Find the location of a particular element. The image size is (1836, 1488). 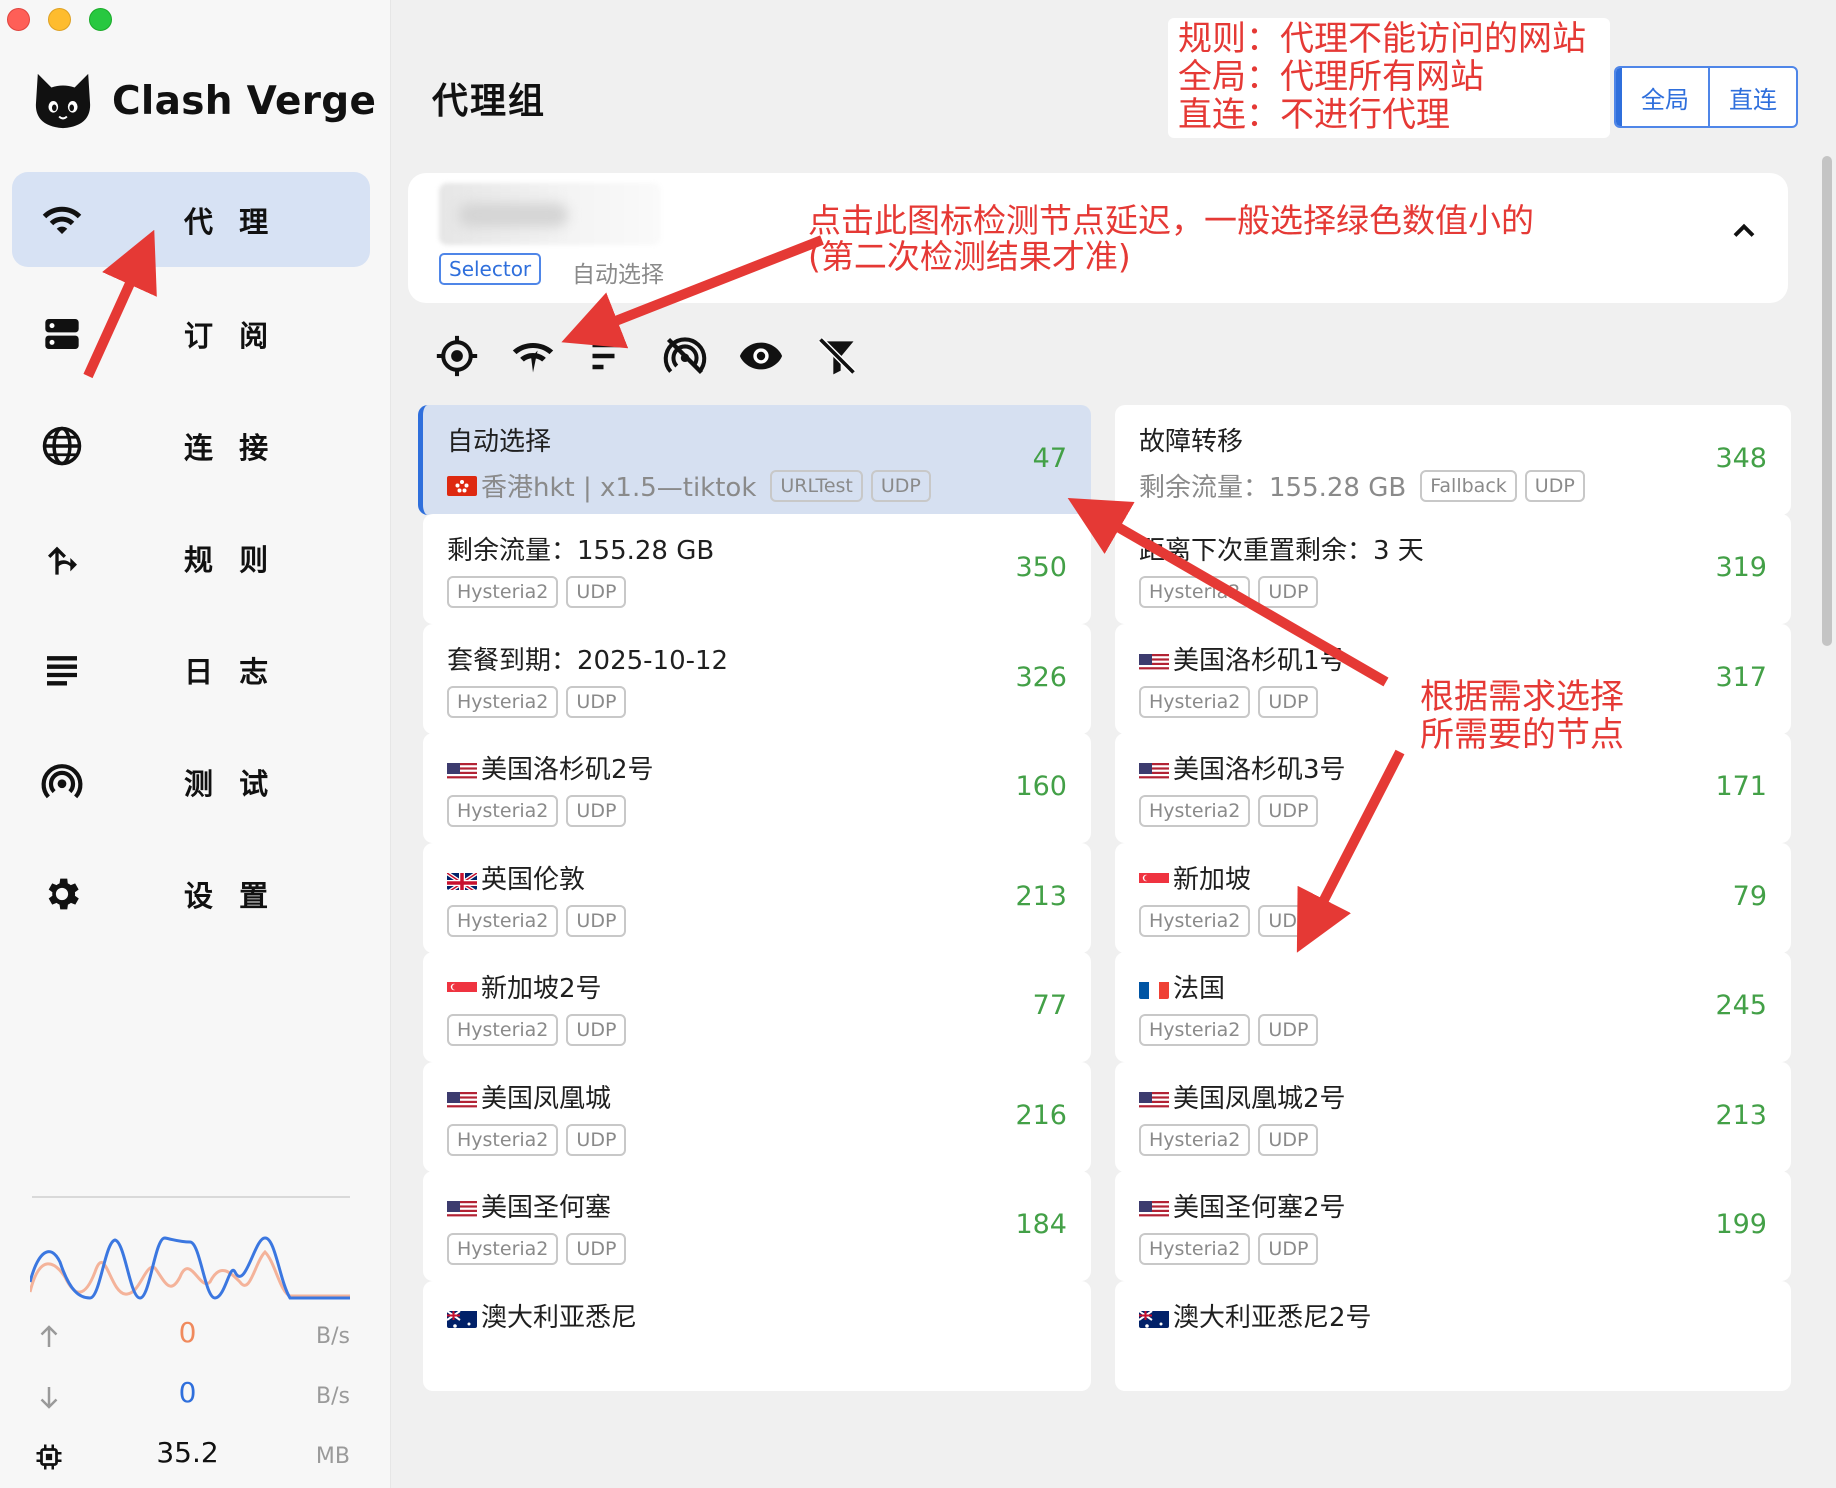

proxy-card: 美国凤凰城 Hysteria2 UDP 216 is located at coordinates (757, 1117).